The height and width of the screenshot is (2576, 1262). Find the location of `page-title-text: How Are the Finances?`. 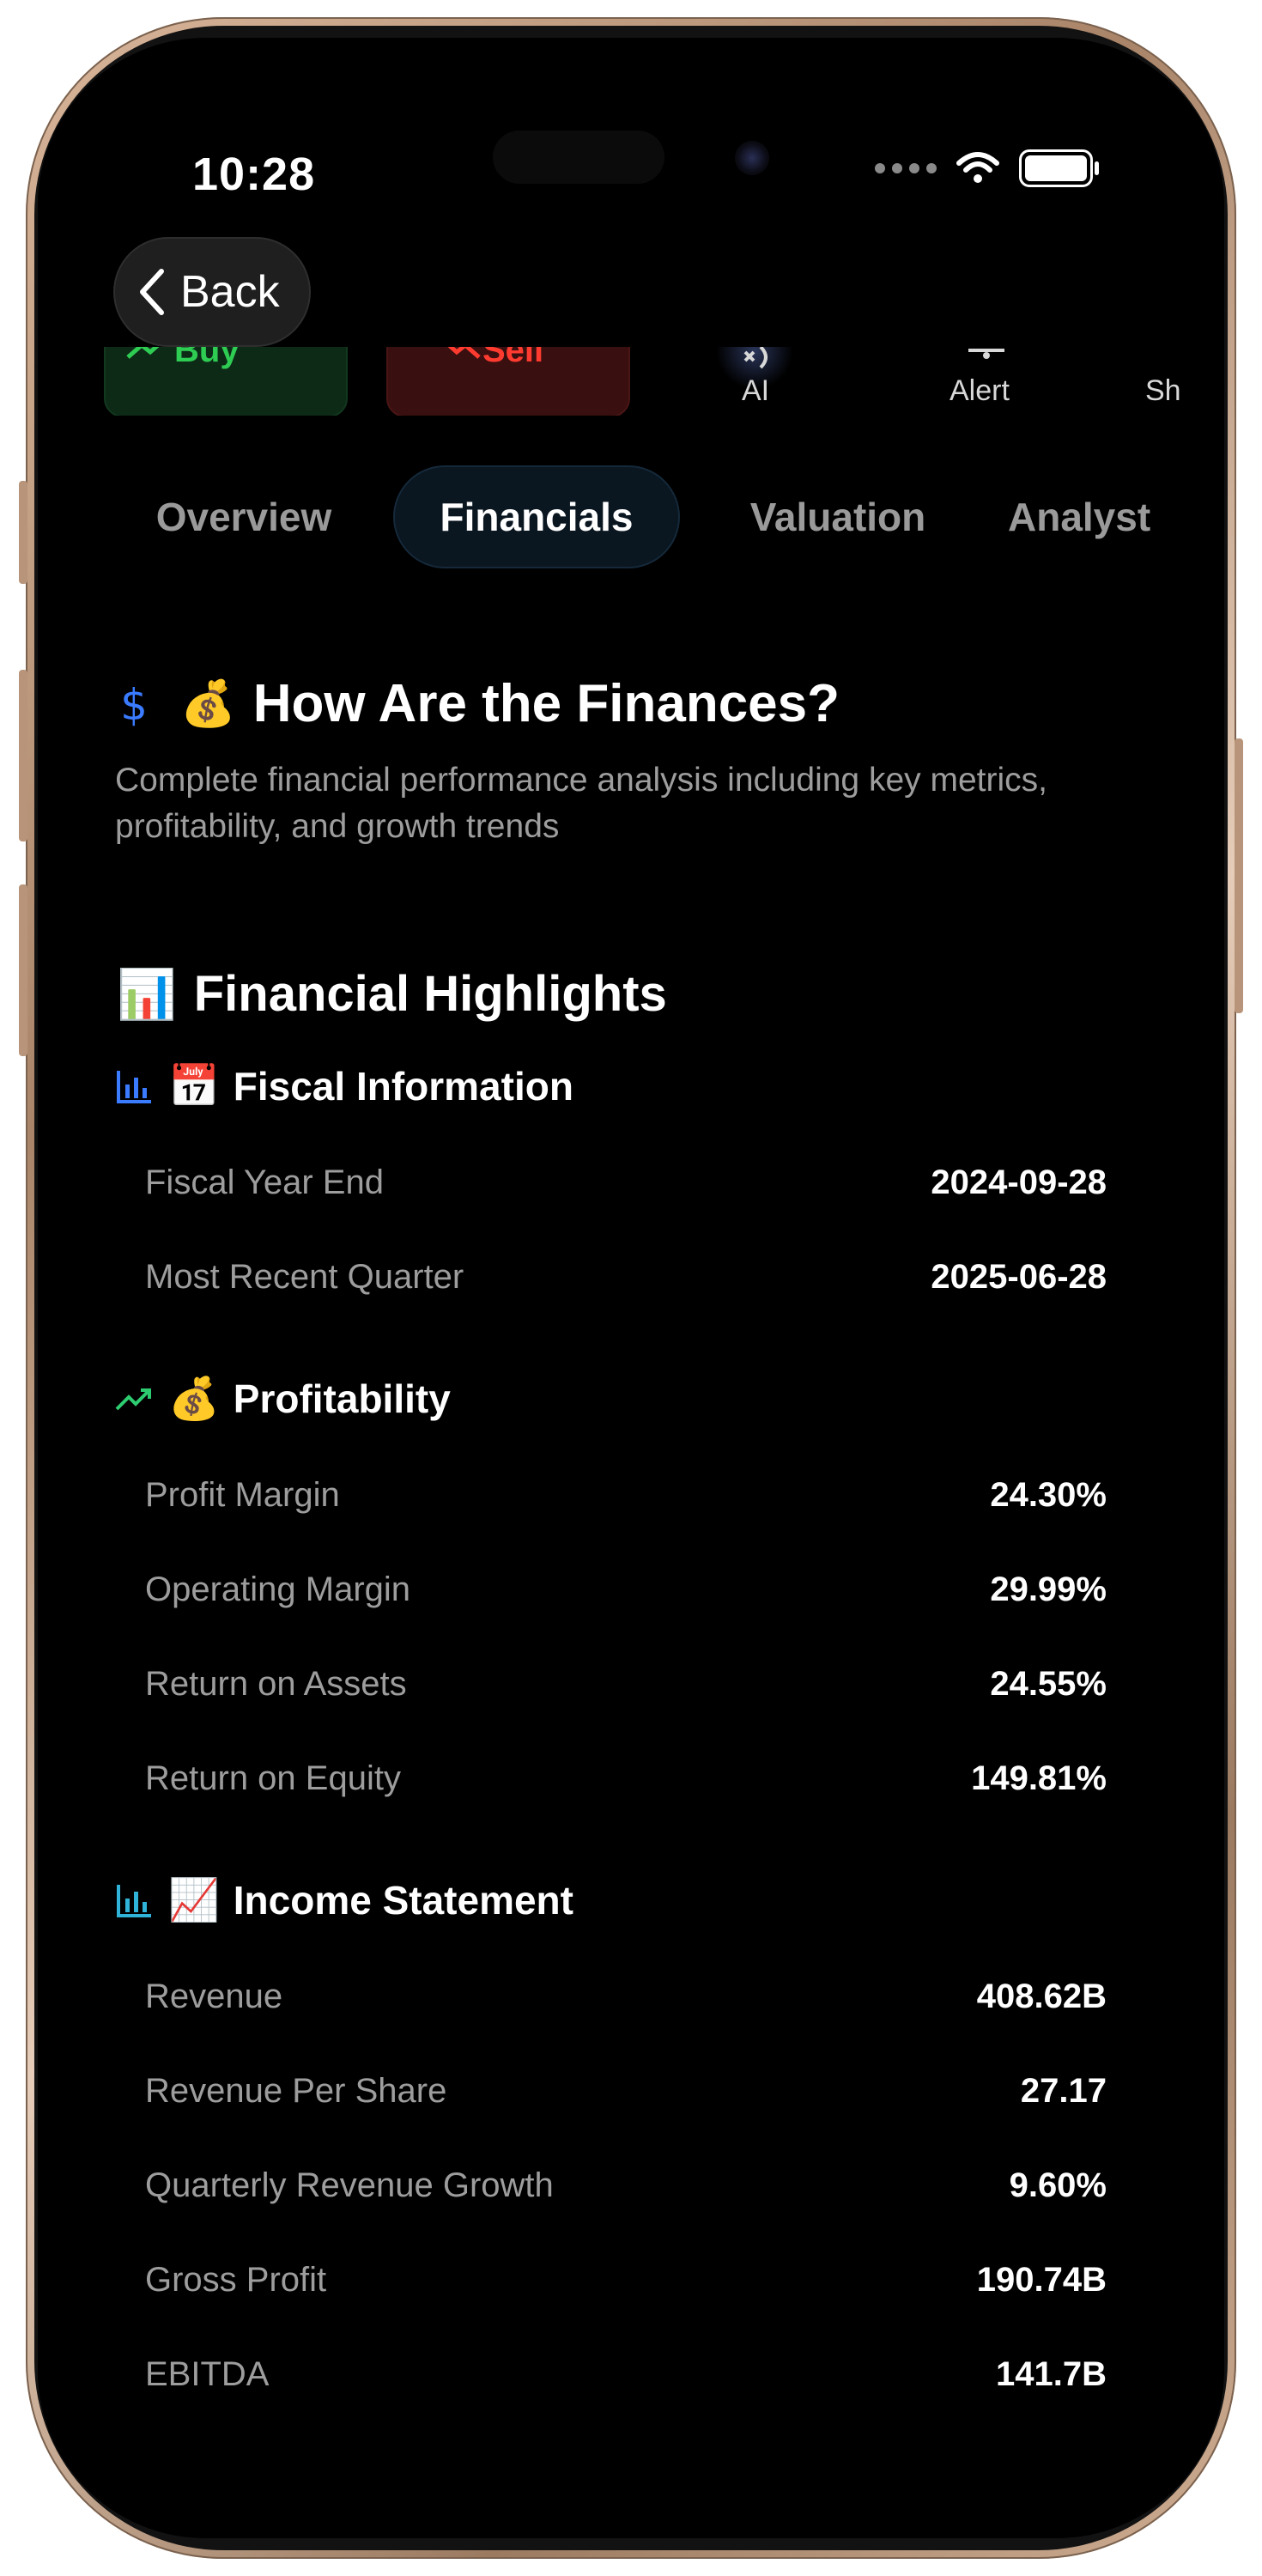

page-title-text: How Are the Finances? is located at coordinates (546, 704).